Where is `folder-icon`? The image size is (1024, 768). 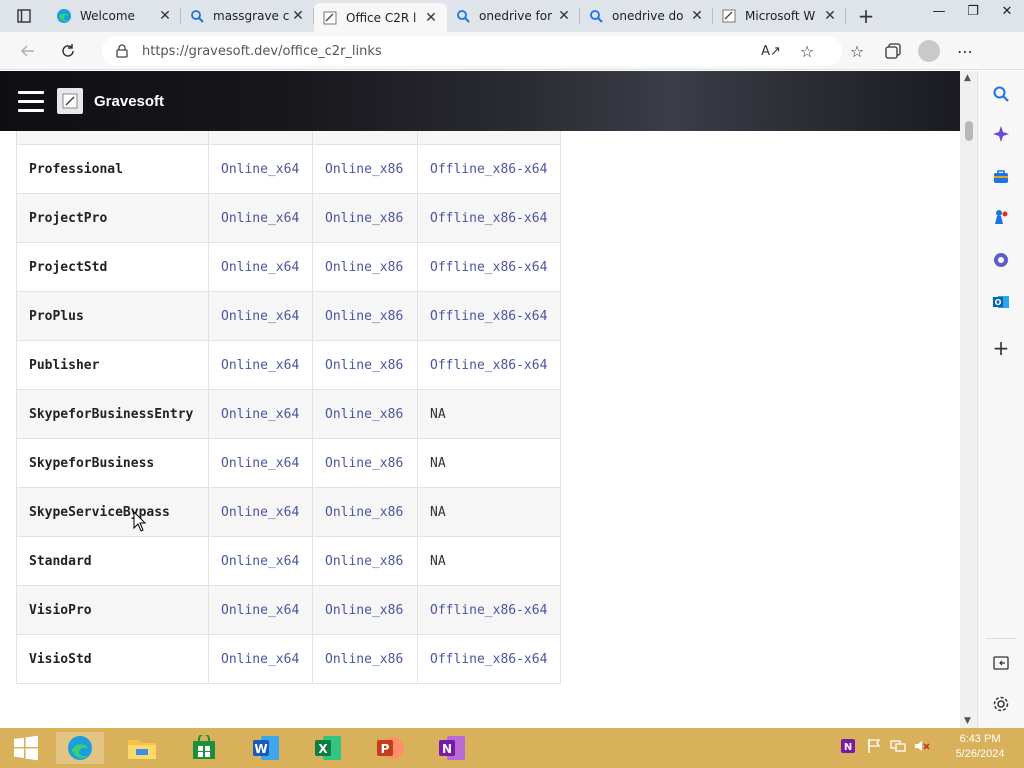 folder-icon is located at coordinates (142, 749).